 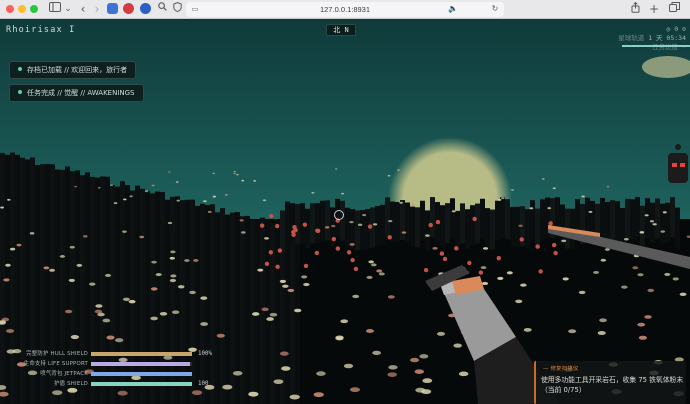 I want to click on browser-toolbar: ⌄ ‹ › ▭ 127.0.0.1:8931 🔈 ↻ +, so click(x=345, y=9).